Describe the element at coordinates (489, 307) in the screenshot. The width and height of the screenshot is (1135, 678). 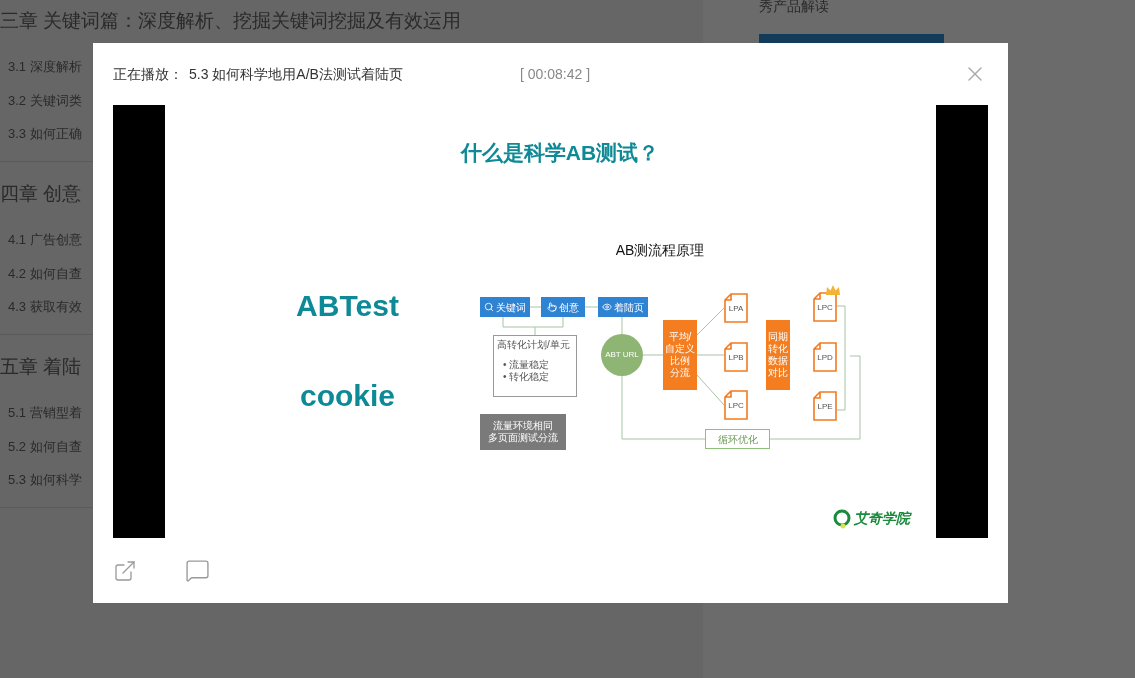
I see `search-icon` at that location.